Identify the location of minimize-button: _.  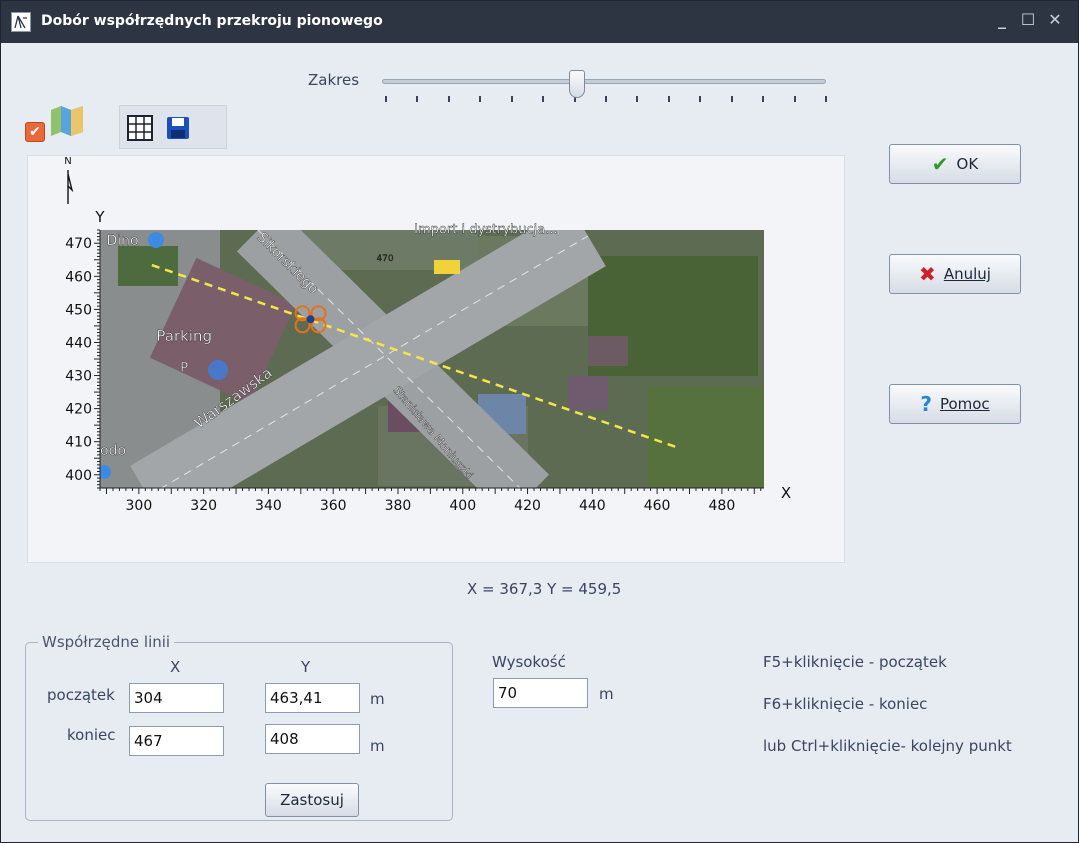
(1002, 20).